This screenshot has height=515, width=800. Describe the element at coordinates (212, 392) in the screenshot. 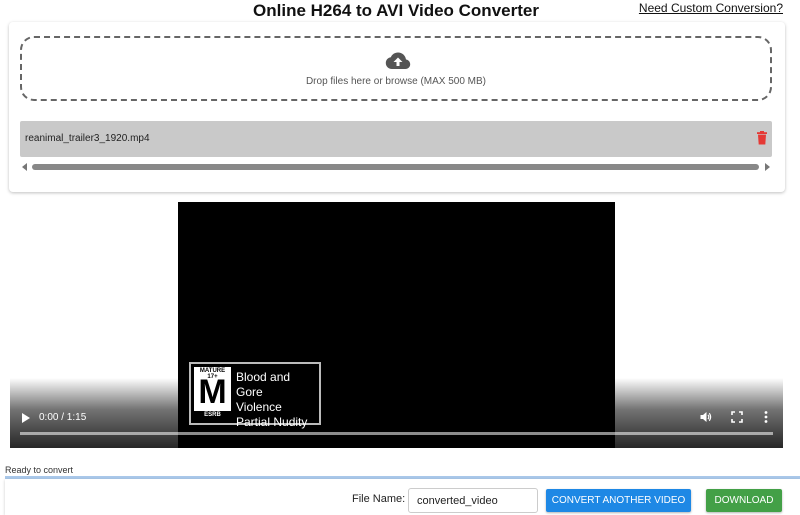

I see `rating-letter: M` at that location.